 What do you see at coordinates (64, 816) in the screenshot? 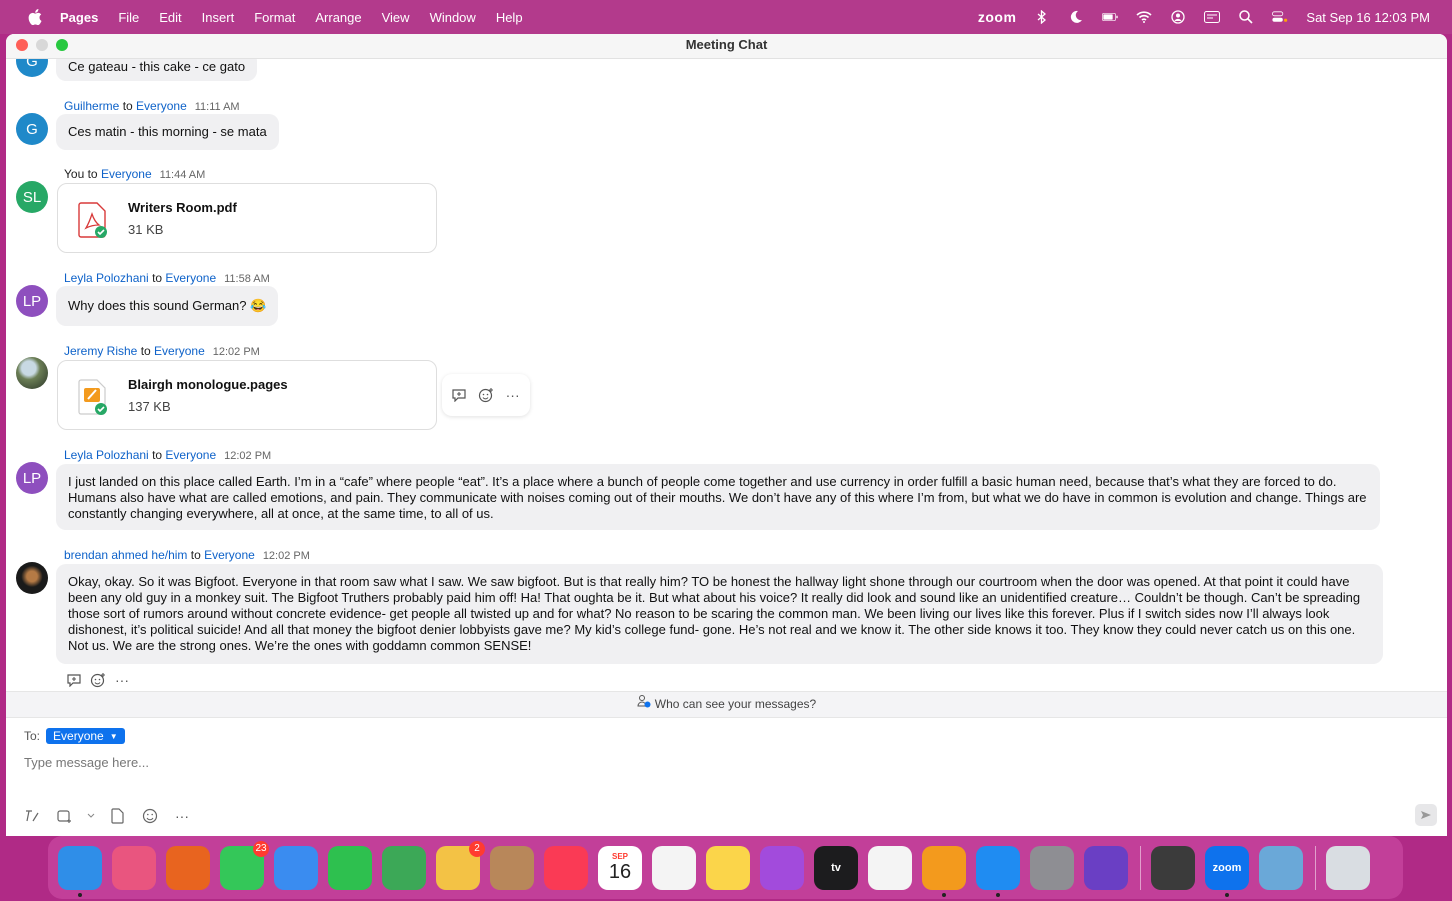
I see `screenshot-icon` at bounding box center [64, 816].